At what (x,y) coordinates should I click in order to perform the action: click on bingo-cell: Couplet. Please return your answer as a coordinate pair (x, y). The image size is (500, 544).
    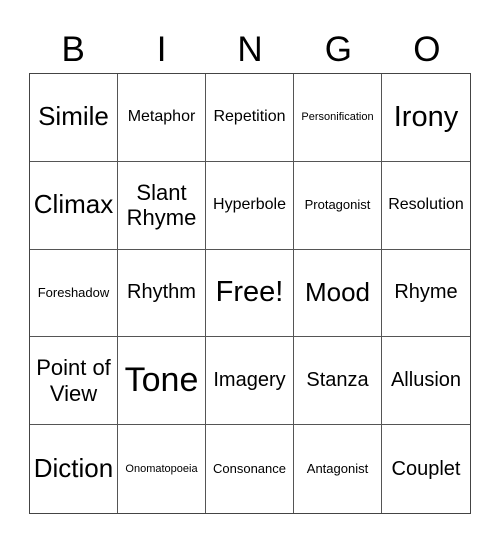
    Looking at the image, I should click on (426, 469).